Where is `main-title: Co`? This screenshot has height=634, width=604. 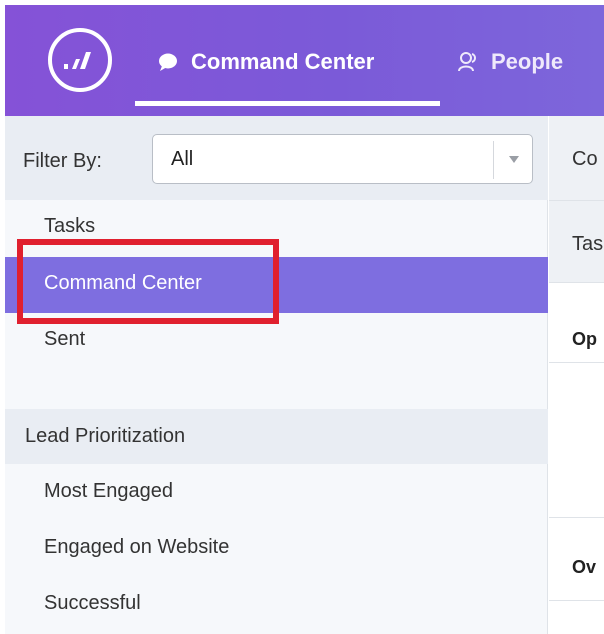 main-title: Co is located at coordinates (585, 159).